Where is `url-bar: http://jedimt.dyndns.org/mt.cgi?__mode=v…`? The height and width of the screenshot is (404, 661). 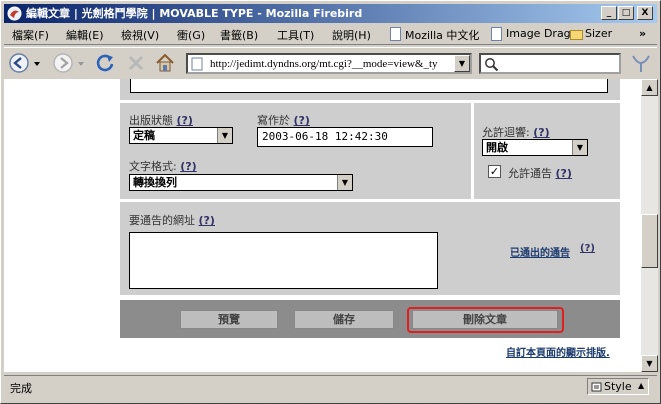 url-bar: http://jedimt.dyndns.org/mt.cgi?__mode=v… is located at coordinates (329, 63).